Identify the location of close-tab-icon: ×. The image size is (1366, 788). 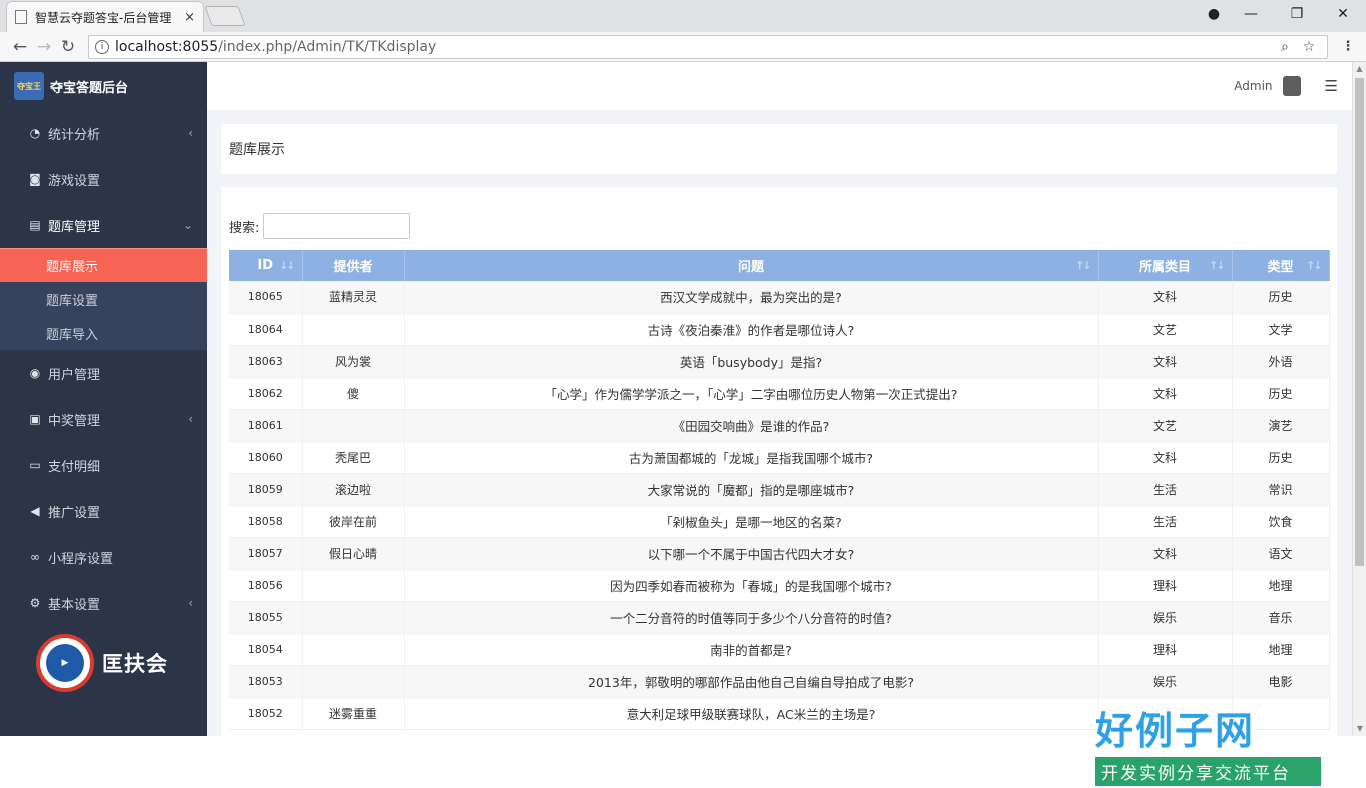
(189, 17).